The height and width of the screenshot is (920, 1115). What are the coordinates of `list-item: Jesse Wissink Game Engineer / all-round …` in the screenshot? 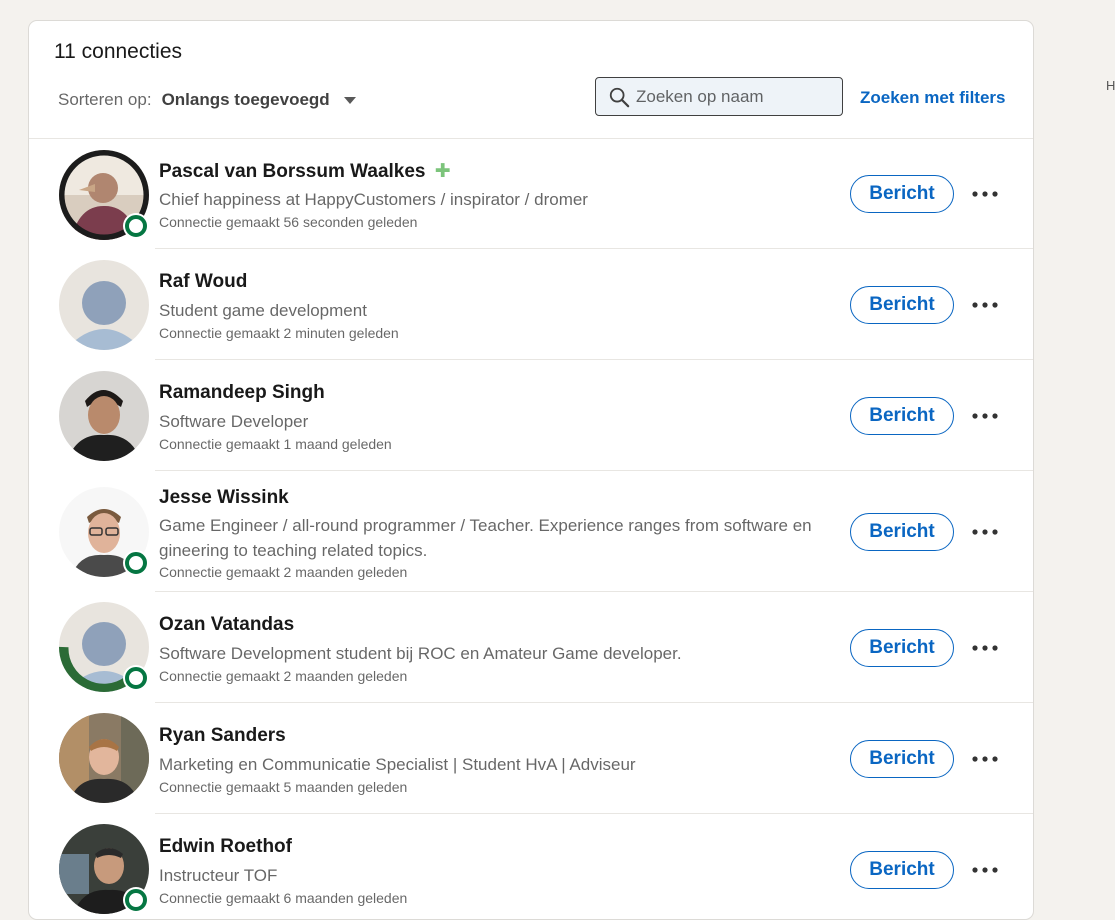 It's located at (531, 531).